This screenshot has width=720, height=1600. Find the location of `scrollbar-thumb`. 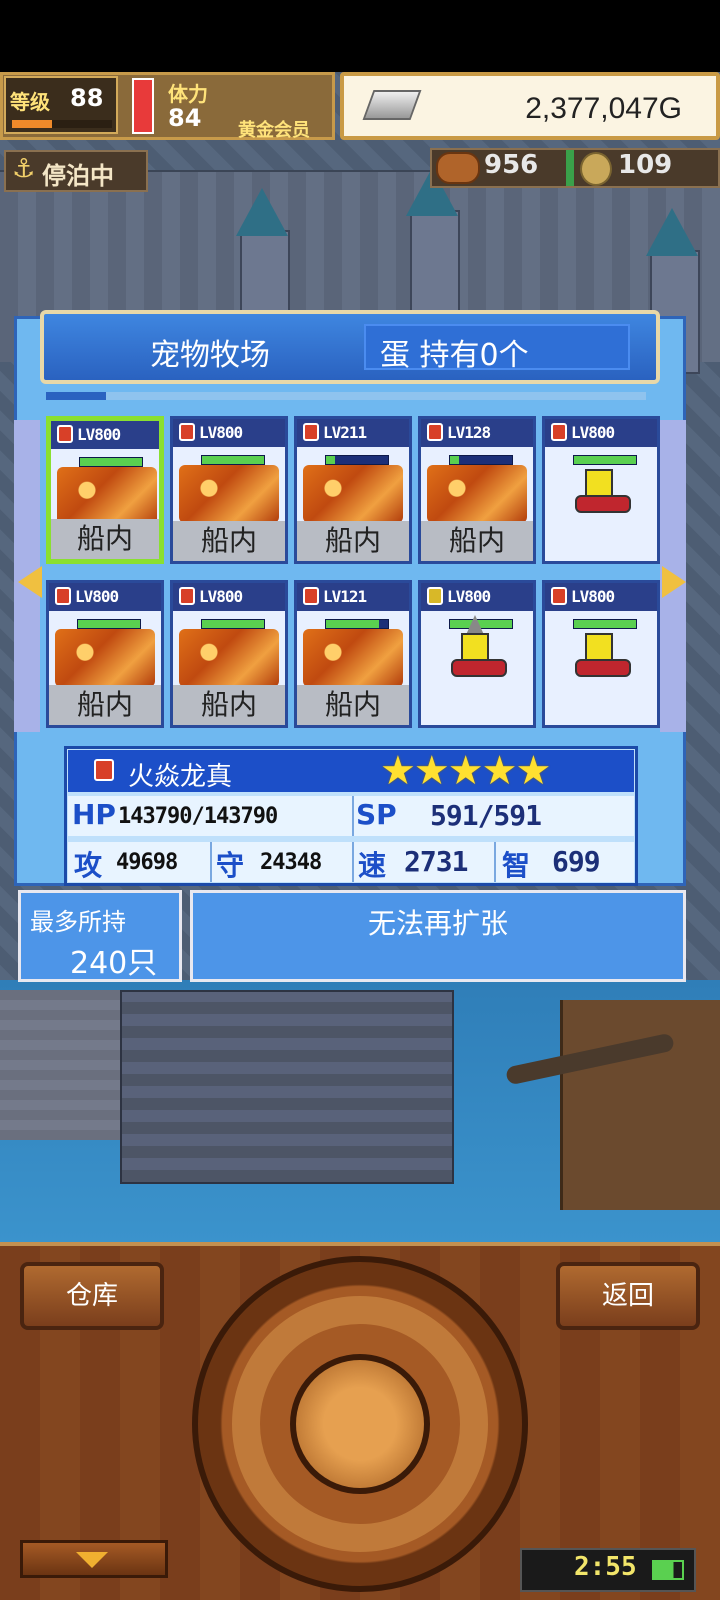

scrollbar-thumb is located at coordinates (76, 396).